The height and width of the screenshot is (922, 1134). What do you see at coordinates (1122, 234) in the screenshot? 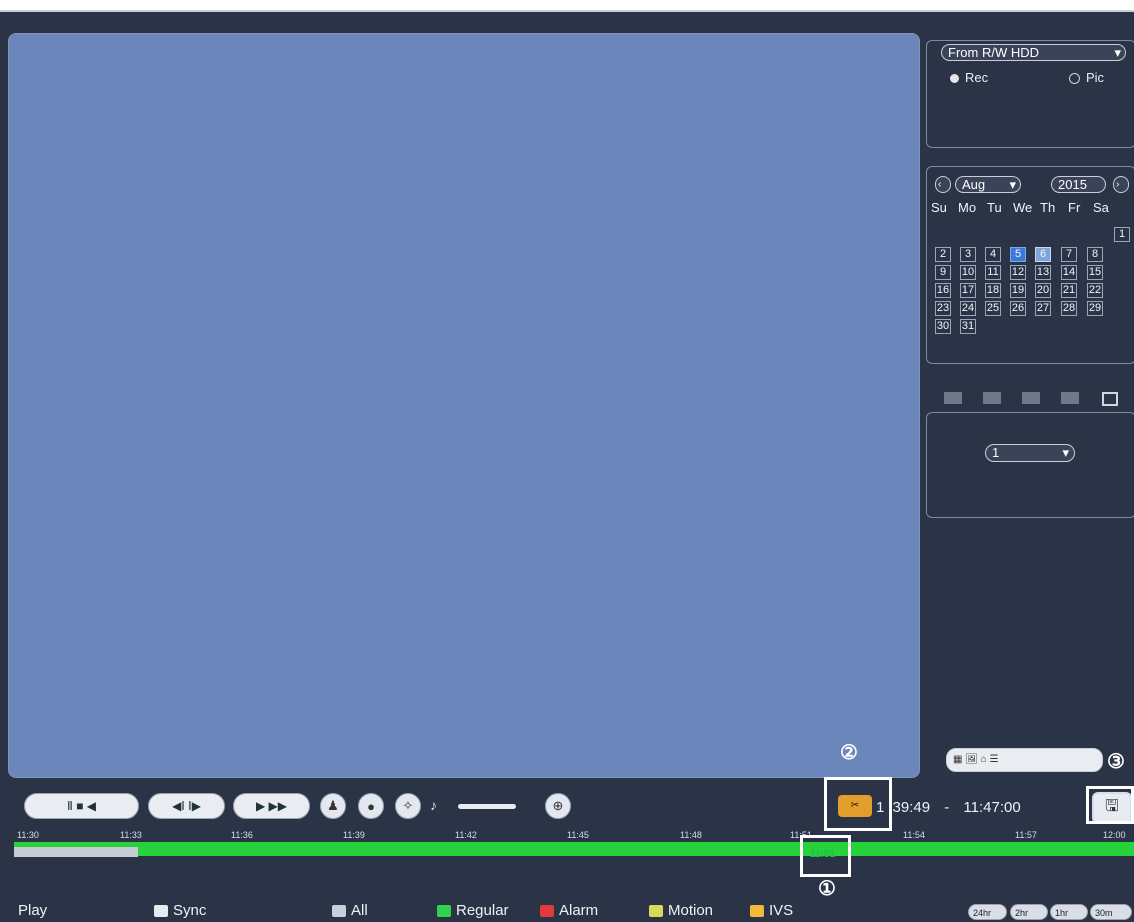
I see `calendar-day: 1` at bounding box center [1122, 234].